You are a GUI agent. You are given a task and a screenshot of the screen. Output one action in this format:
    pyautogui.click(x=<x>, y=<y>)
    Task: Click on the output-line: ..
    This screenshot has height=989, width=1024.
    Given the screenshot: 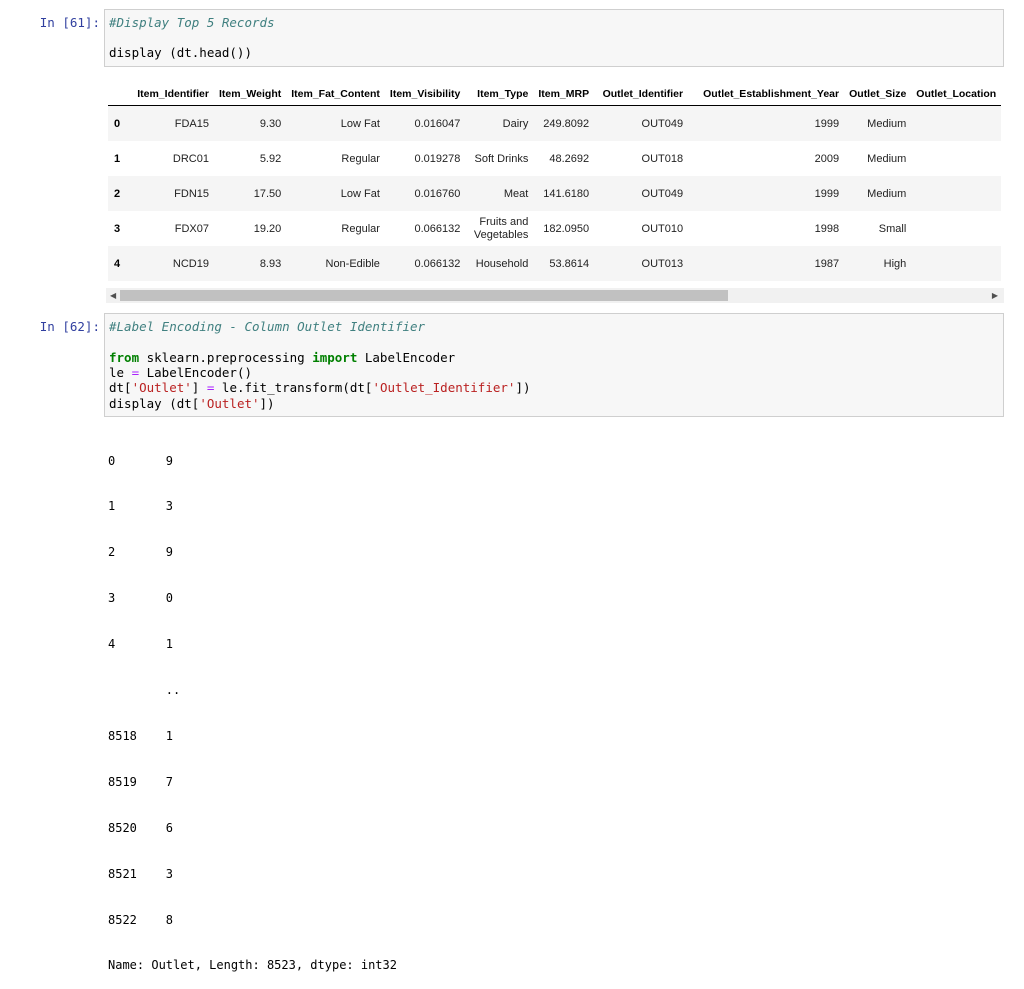 What is the action you would take?
    pyautogui.click(x=144, y=690)
    